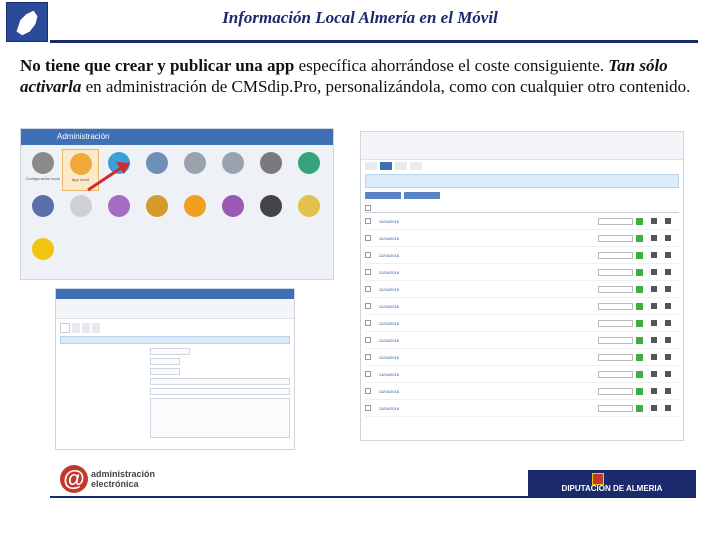 This screenshot has width=720, height=540. Describe the element at coordinates (220, 418) in the screenshot. I see `form-textarea` at that location.